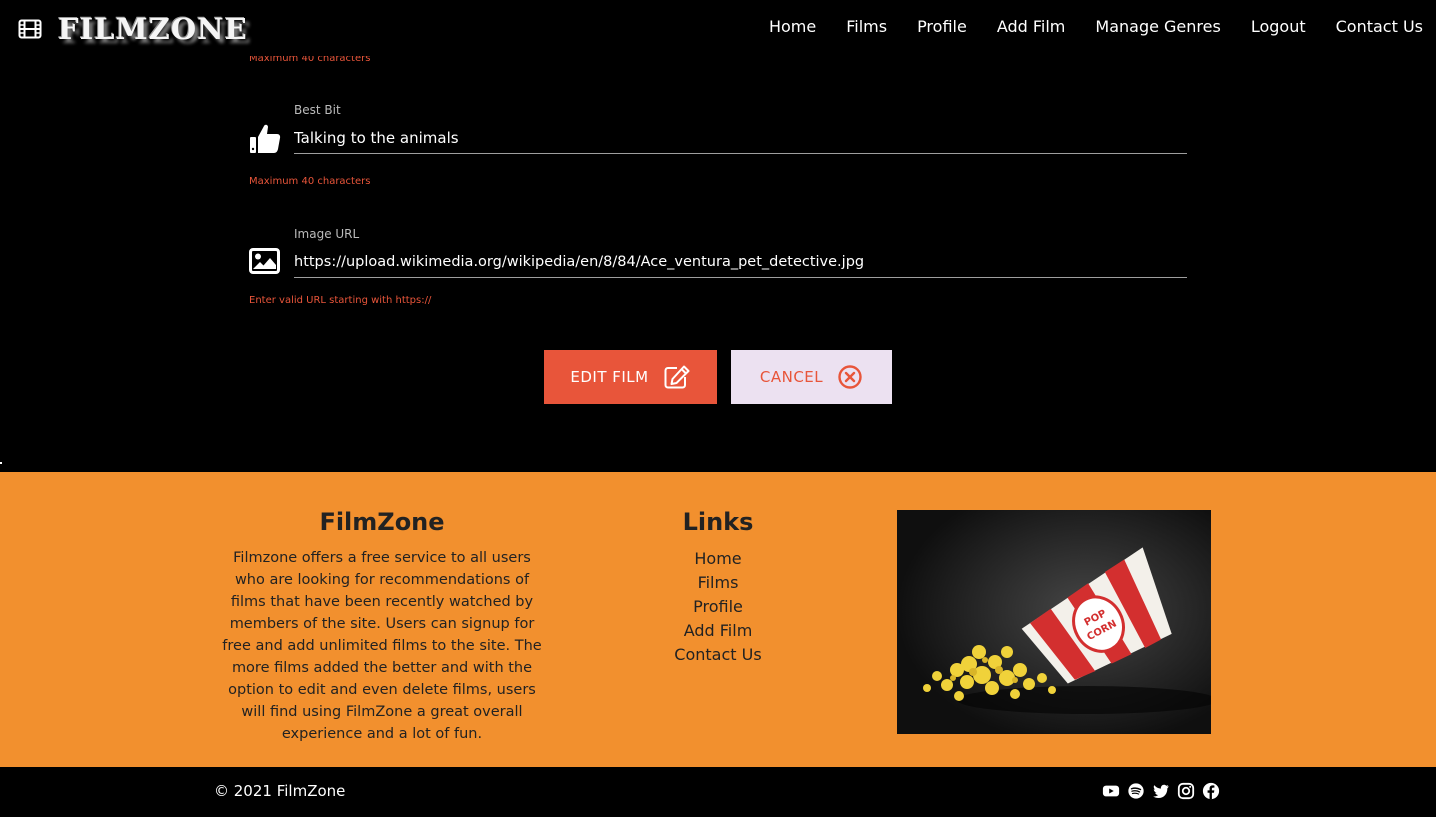  Describe the element at coordinates (1031, 27) in the screenshot. I see `nav-link-add-film: Add Film` at that location.